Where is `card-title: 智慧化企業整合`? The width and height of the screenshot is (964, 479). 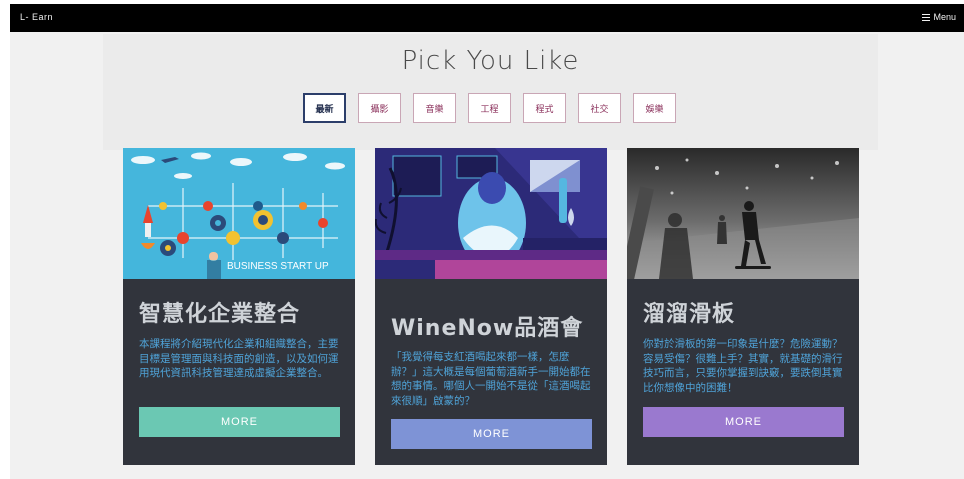 card-title: 智慧化企業整合 is located at coordinates (220, 314).